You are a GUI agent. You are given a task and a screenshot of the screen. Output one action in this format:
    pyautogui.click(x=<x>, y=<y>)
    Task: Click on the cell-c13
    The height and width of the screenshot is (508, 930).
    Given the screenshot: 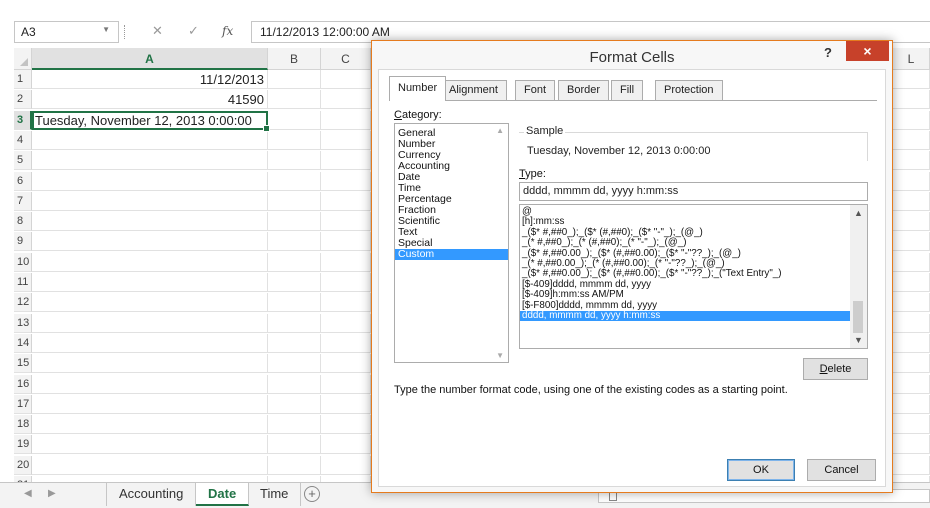 What is the action you would take?
    pyautogui.click(x=346, y=323)
    